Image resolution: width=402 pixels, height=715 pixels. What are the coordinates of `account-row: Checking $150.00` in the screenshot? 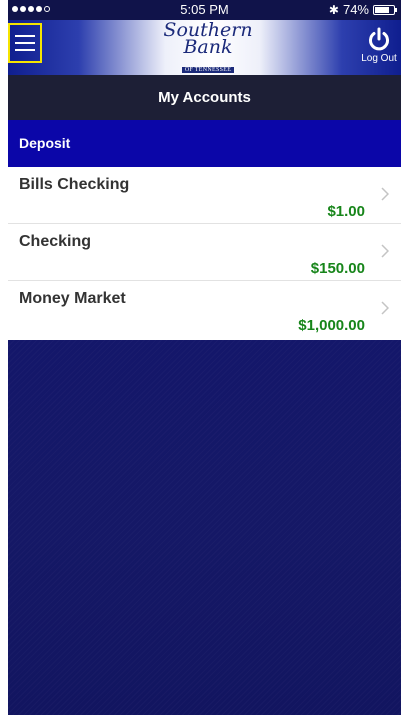 It's located at (204, 252).